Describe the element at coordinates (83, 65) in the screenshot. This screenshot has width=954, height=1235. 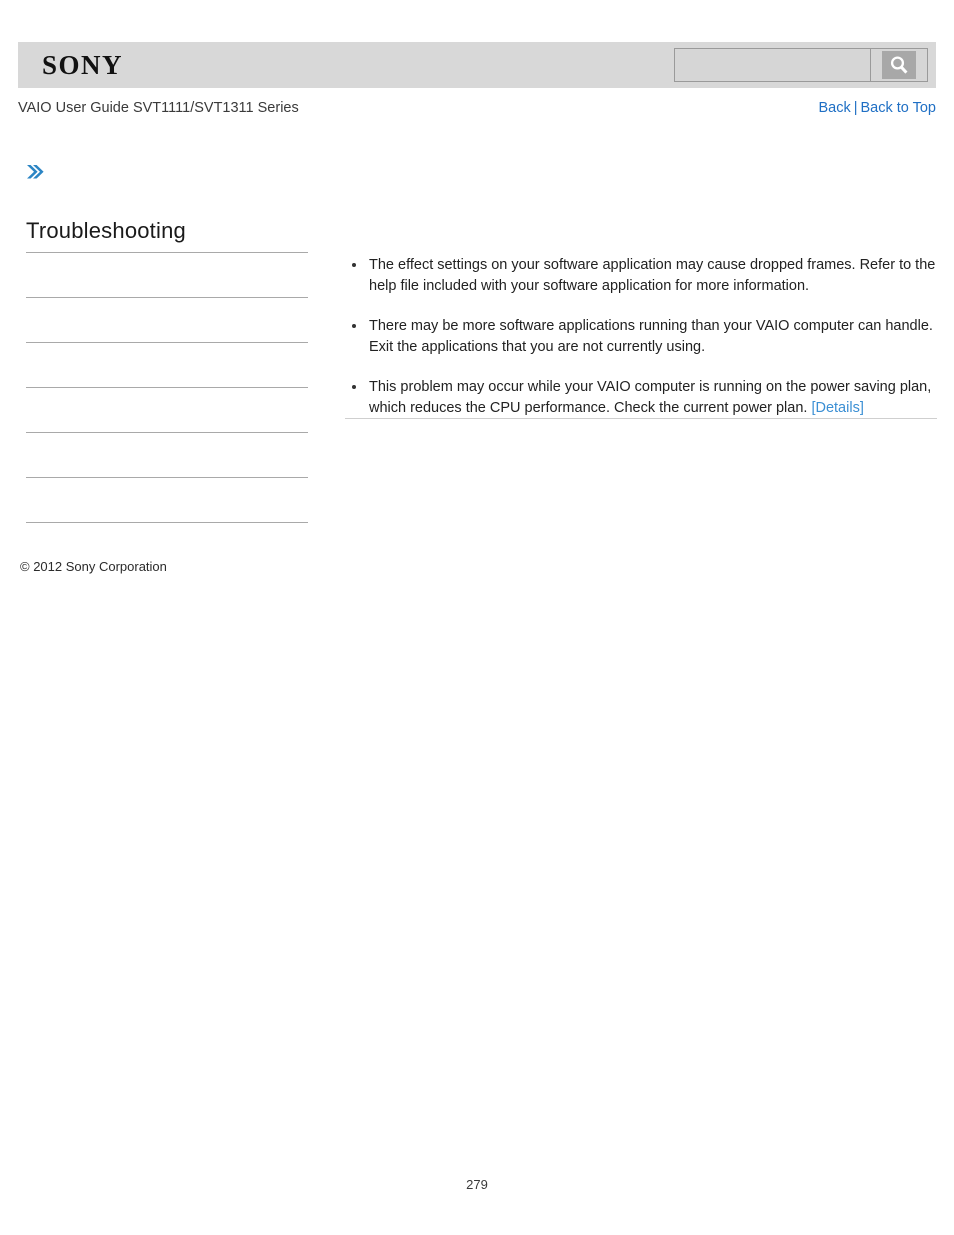
I see `sony-logo: SONY` at that location.